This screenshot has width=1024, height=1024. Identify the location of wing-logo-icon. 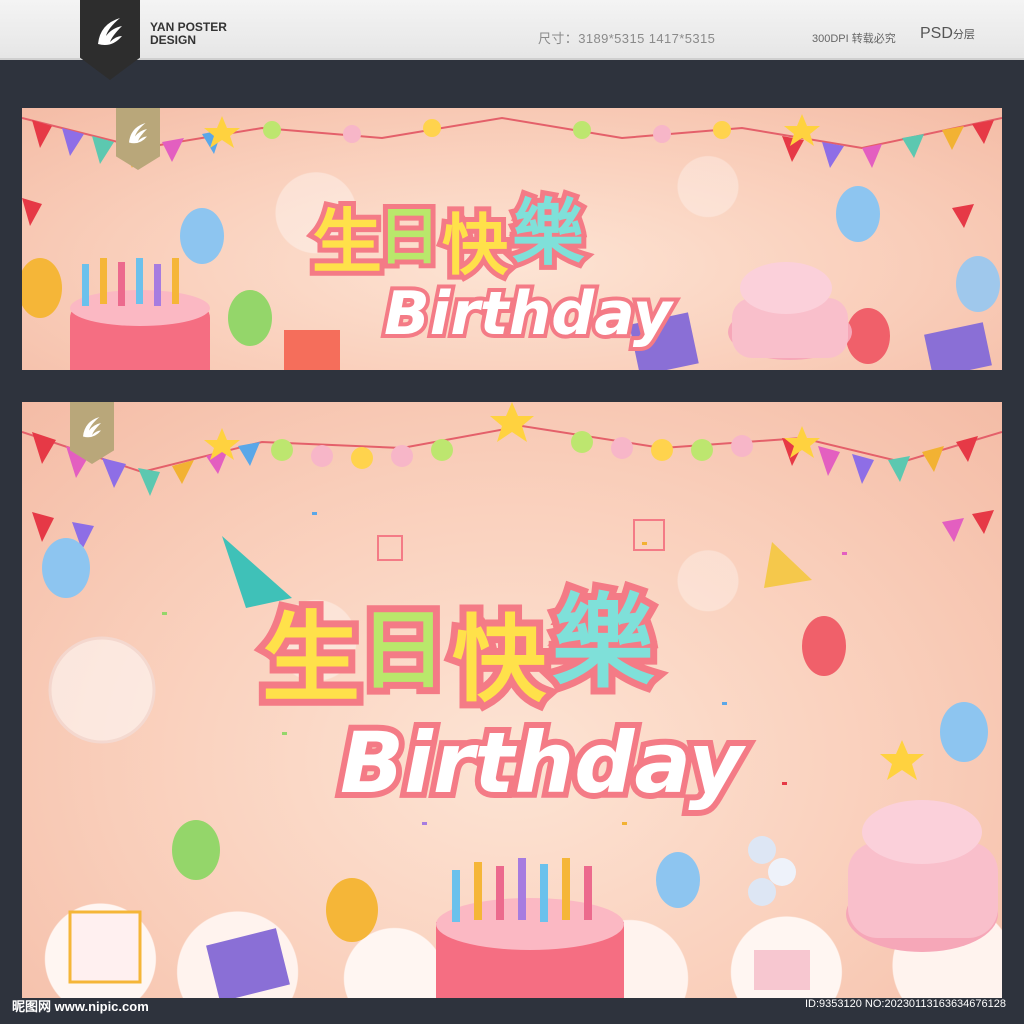
(110, 31).